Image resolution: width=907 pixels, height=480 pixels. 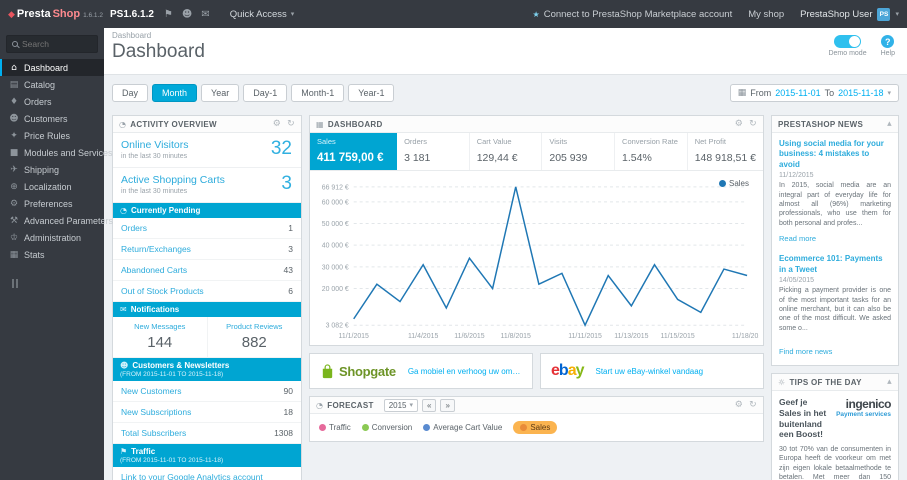 What do you see at coordinates (354, 151) in the screenshot?
I see `kpi-sales: Sales 411 759,00 €` at bounding box center [354, 151].